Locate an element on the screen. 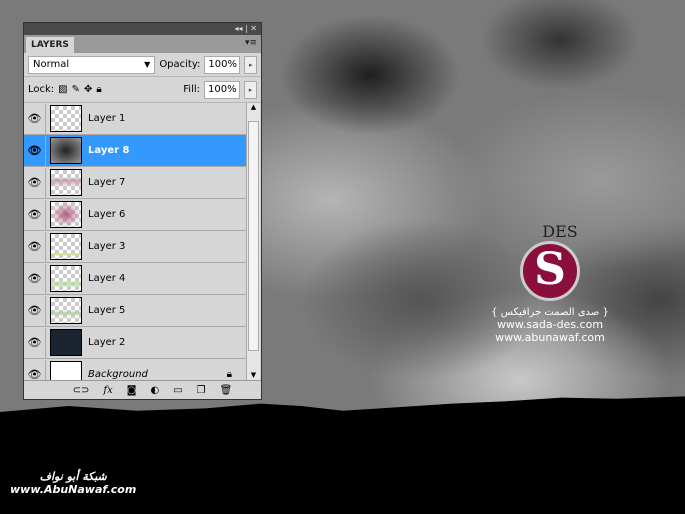 Image resolution: width=685 pixels, height=514 pixels. blend-mode-select: Normal ▼ is located at coordinates (92, 64).